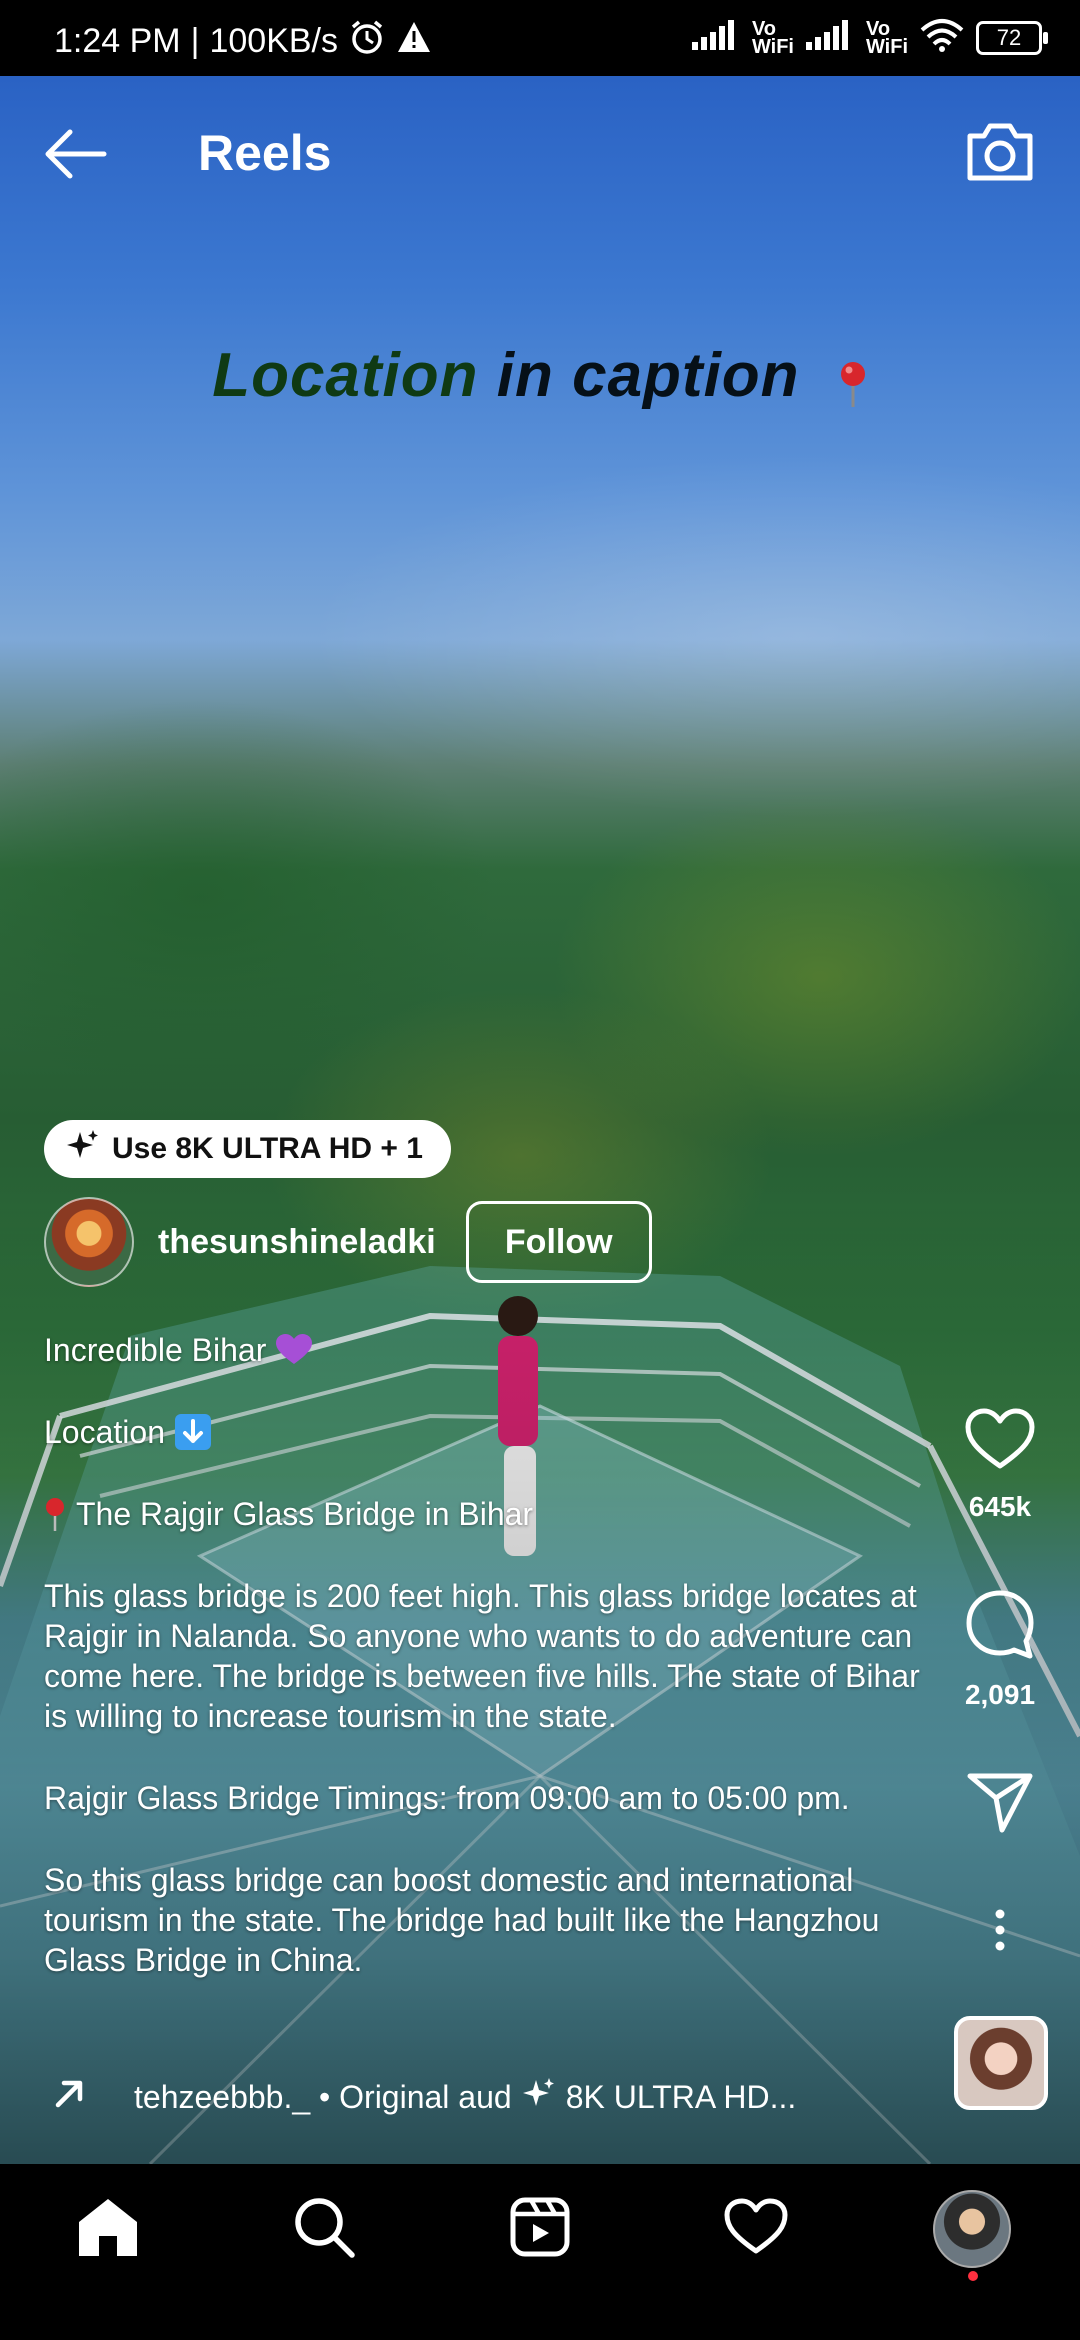  I want to click on warning-icon, so click(414, 41).